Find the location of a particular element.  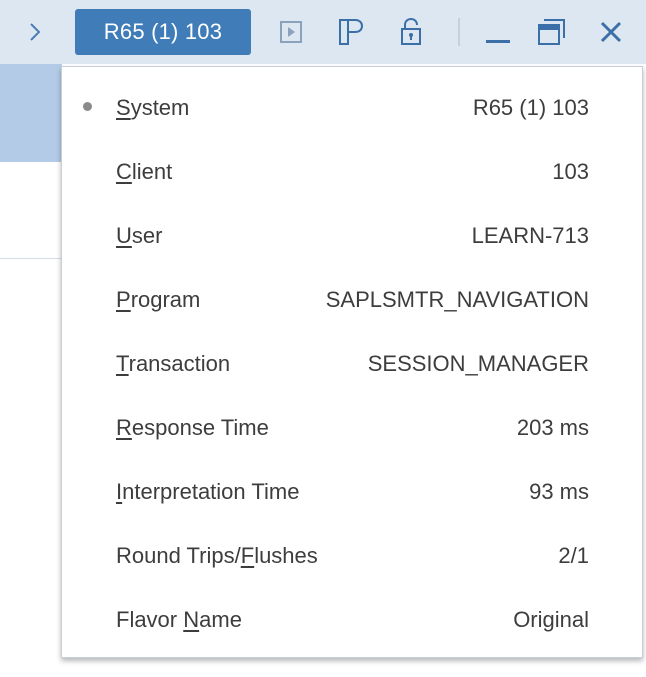

menu-item-transaction: Transaction SESSION_MANAGER is located at coordinates (352, 363).